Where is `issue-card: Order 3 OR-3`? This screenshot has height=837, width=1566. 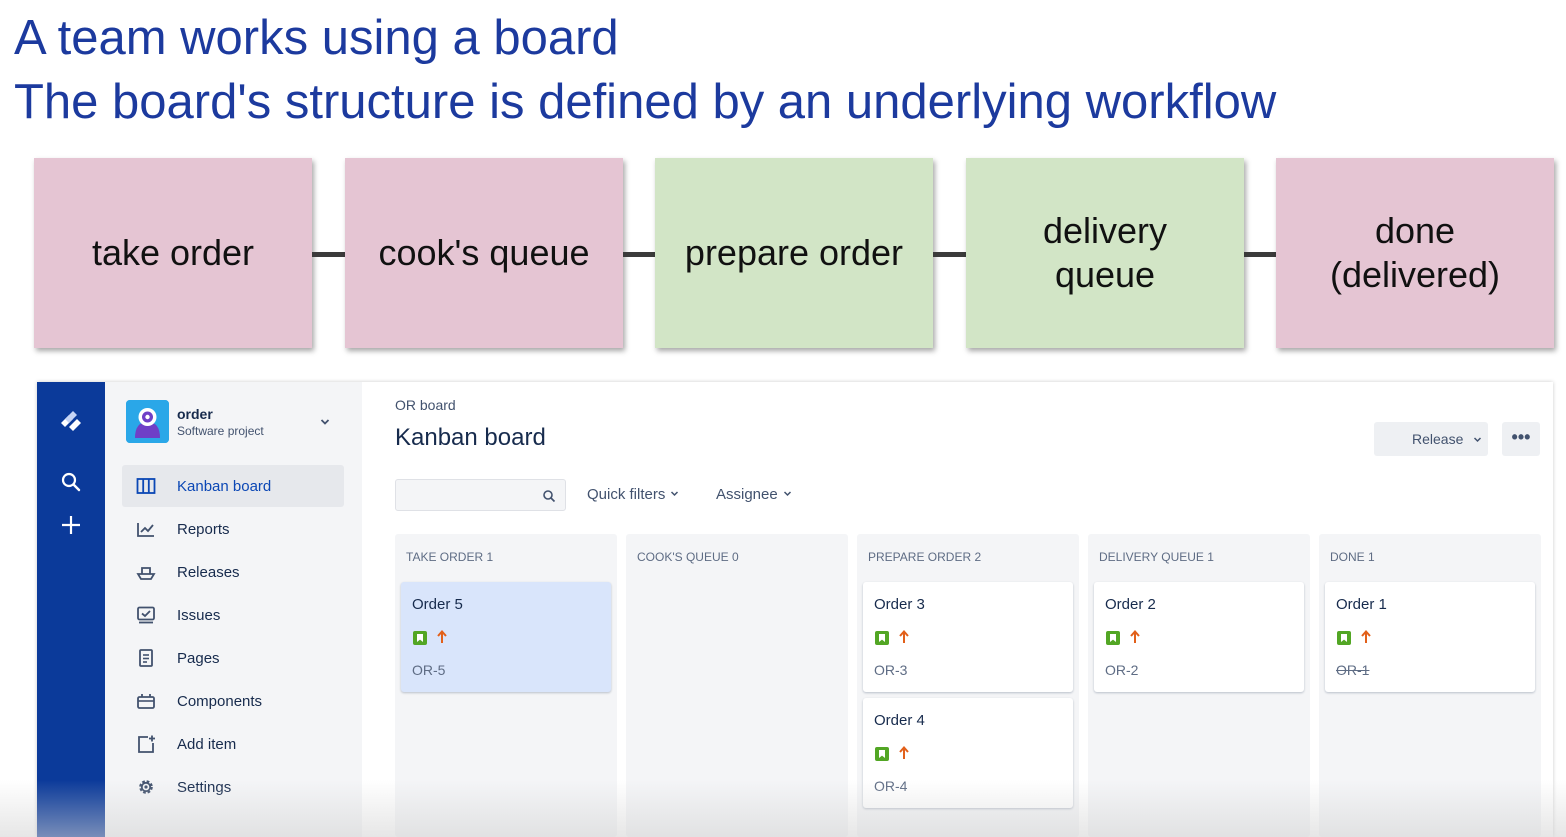
issue-card: Order 3 OR-3 is located at coordinates (968, 637).